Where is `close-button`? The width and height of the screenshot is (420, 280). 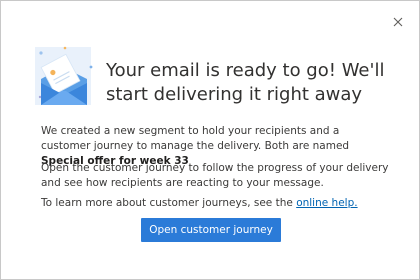
close-button is located at coordinates (398, 22).